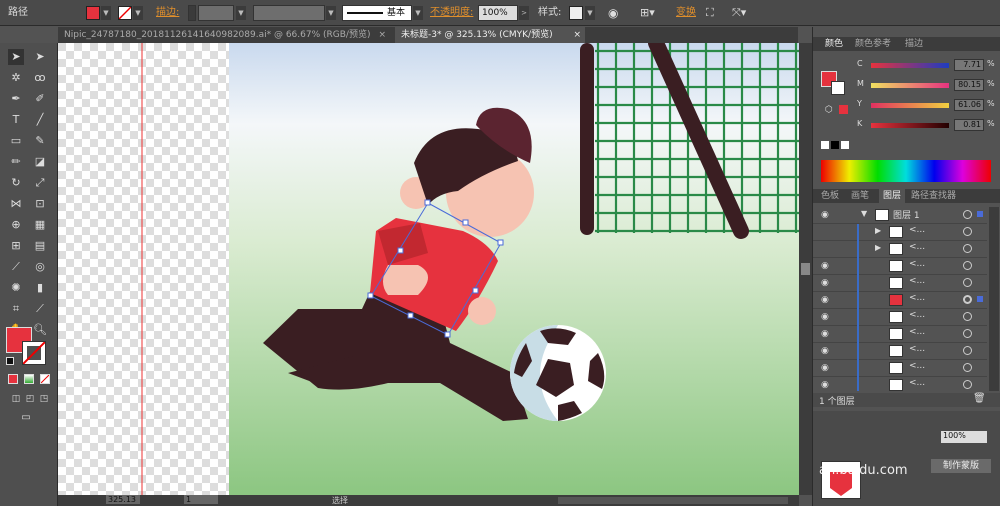 The height and width of the screenshot is (506, 1000). I want to click on fill-swatch, so click(93, 13).